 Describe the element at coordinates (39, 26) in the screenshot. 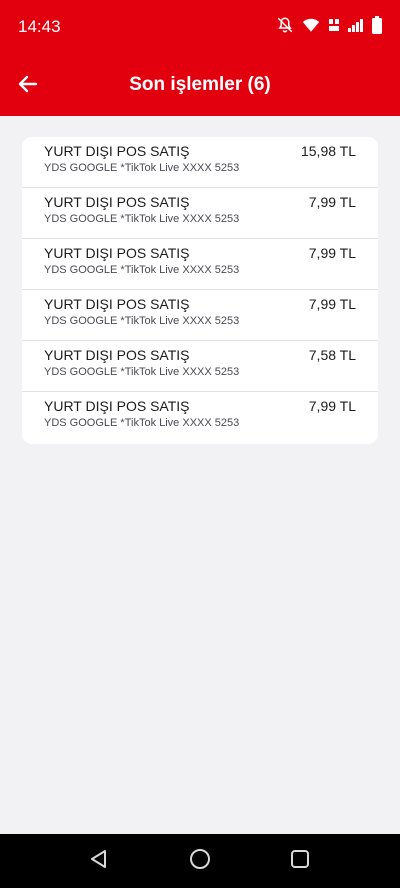

I see `status-time: 14:43` at that location.